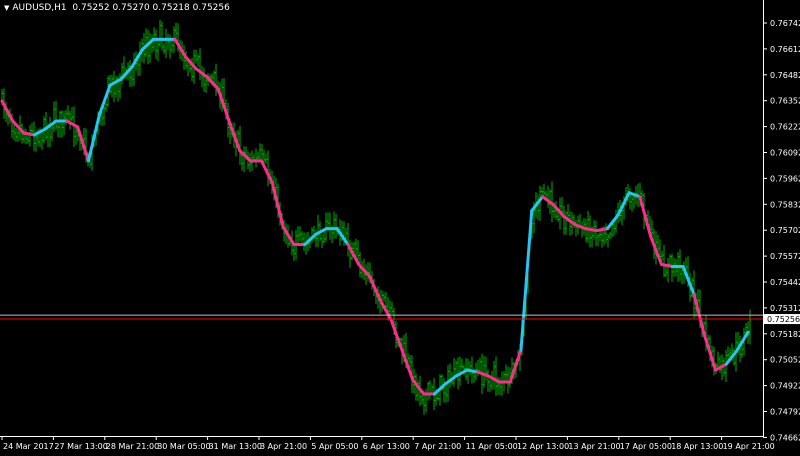 This screenshot has width=800, height=456. I want to click on time-tick-label: 3 Apr 21:00, so click(283, 446).